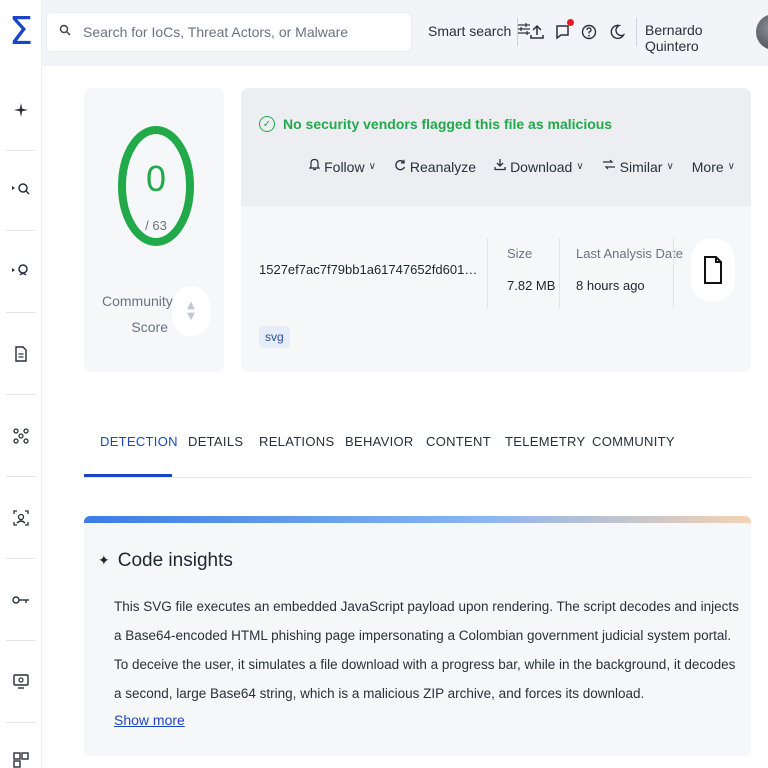 This screenshot has height=768, width=768. I want to click on intelligence-icon, so click(21, 270).